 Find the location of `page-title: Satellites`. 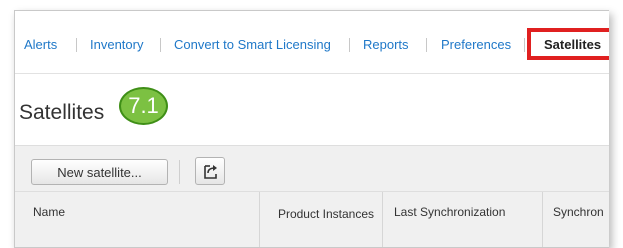

page-title: Satellites is located at coordinates (62, 112).